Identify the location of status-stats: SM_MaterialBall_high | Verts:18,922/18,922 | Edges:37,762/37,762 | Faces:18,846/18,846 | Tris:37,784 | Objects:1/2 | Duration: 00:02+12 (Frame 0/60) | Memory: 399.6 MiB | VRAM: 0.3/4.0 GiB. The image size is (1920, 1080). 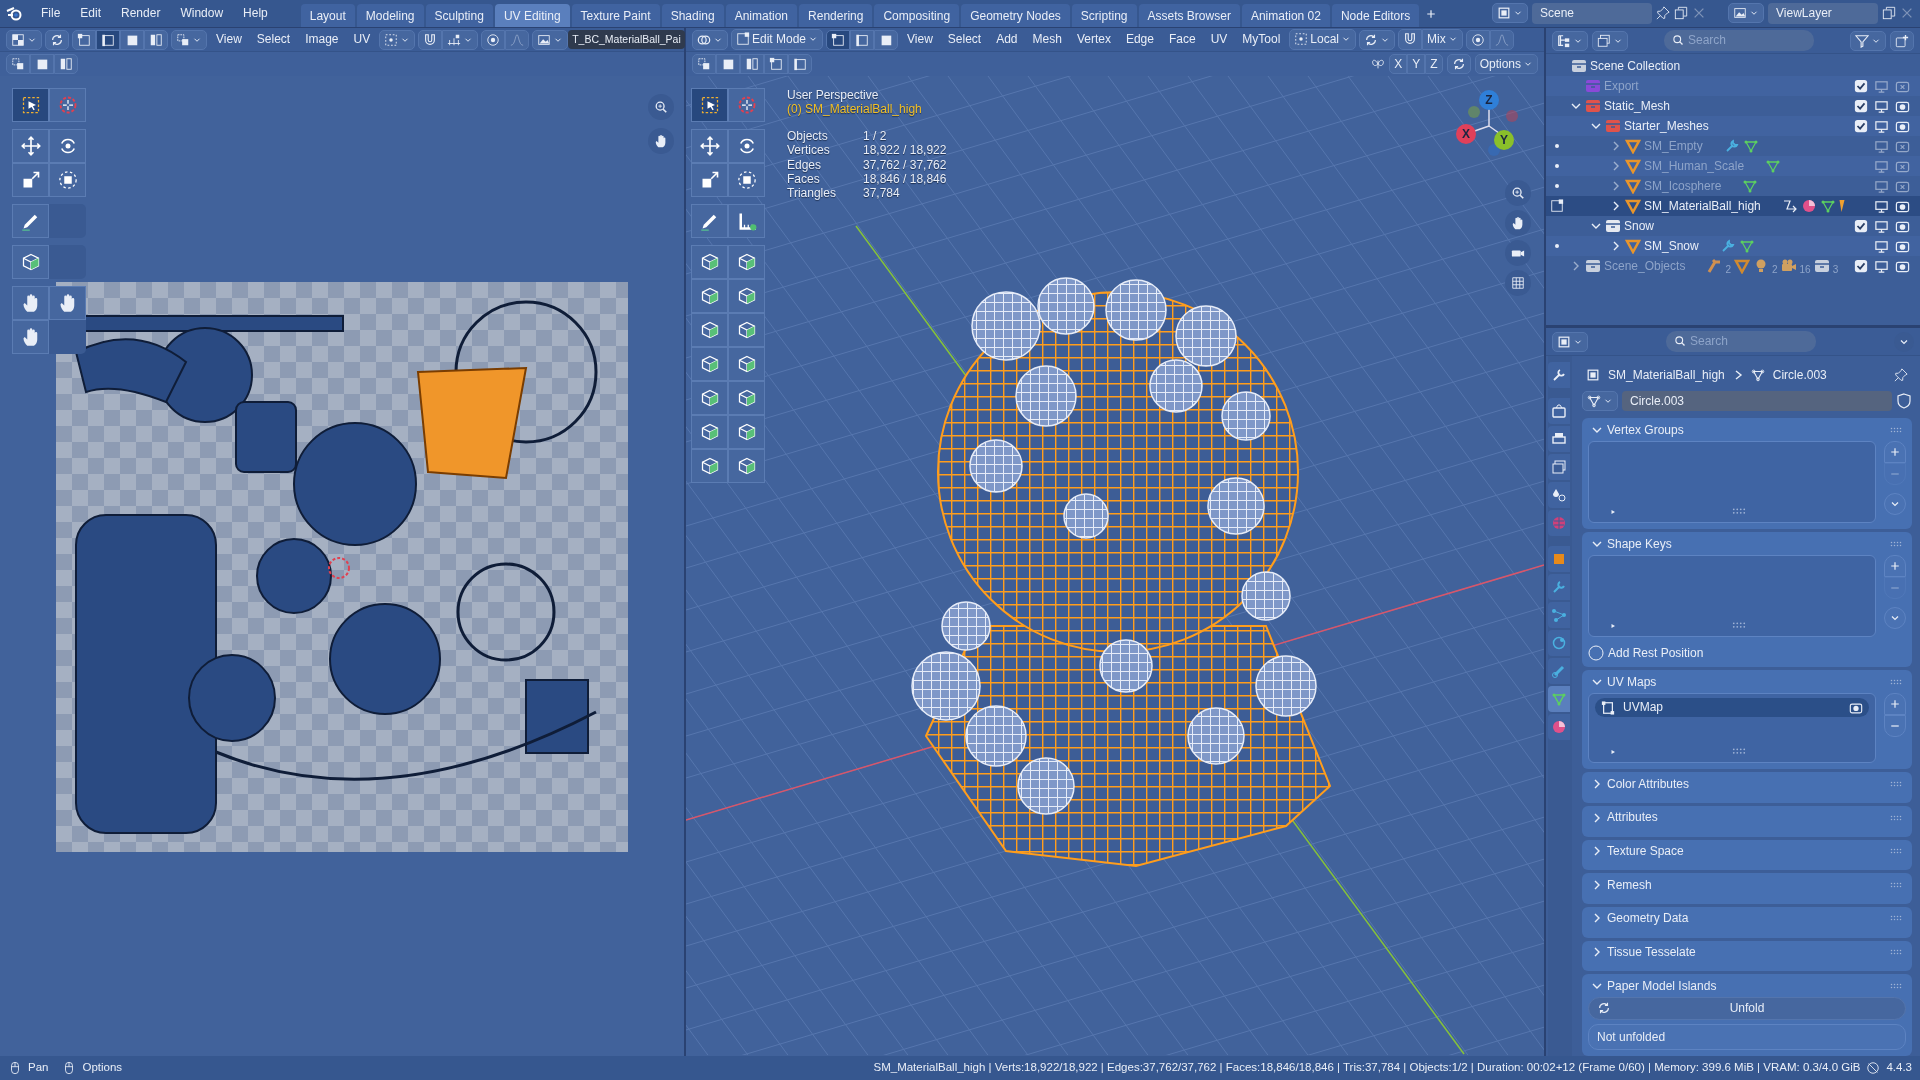
(1367, 1068).